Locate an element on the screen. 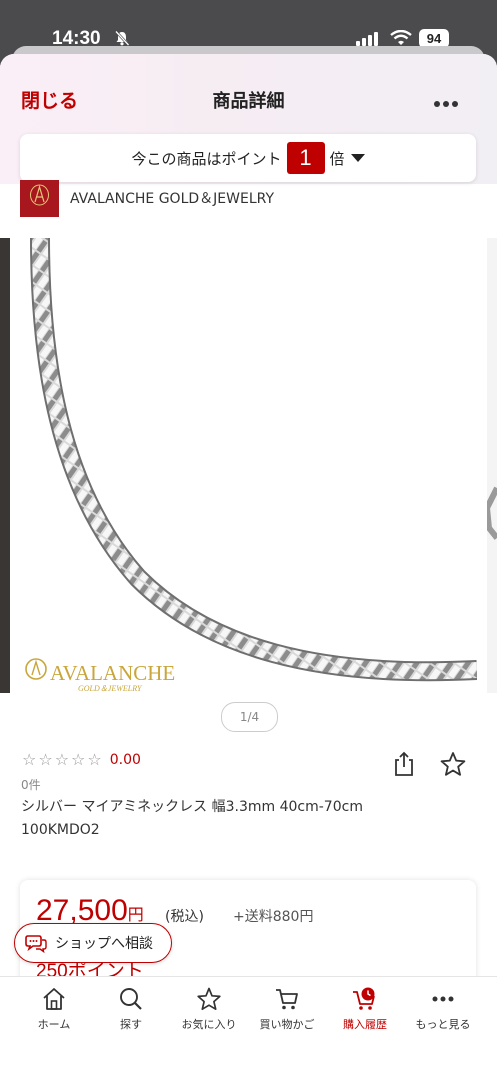  tab-favorites: お気に入り is located at coordinates (209, 1009).